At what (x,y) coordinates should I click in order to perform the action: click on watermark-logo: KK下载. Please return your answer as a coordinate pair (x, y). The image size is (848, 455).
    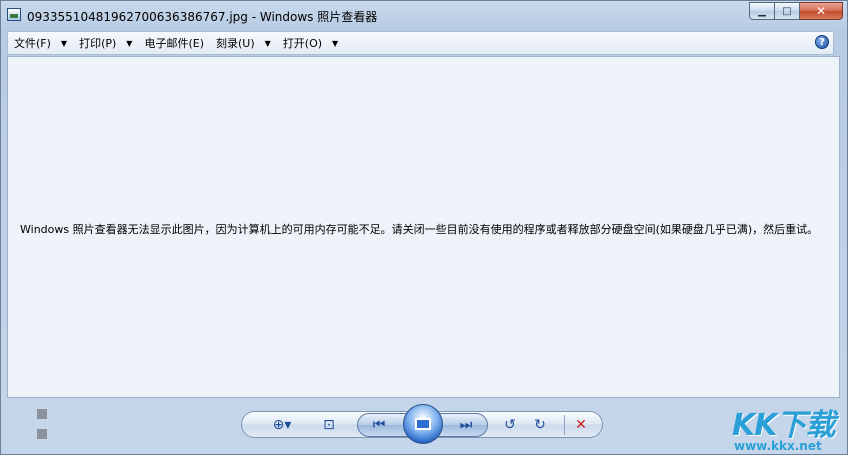
    Looking at the image, I should click on (783, 425).